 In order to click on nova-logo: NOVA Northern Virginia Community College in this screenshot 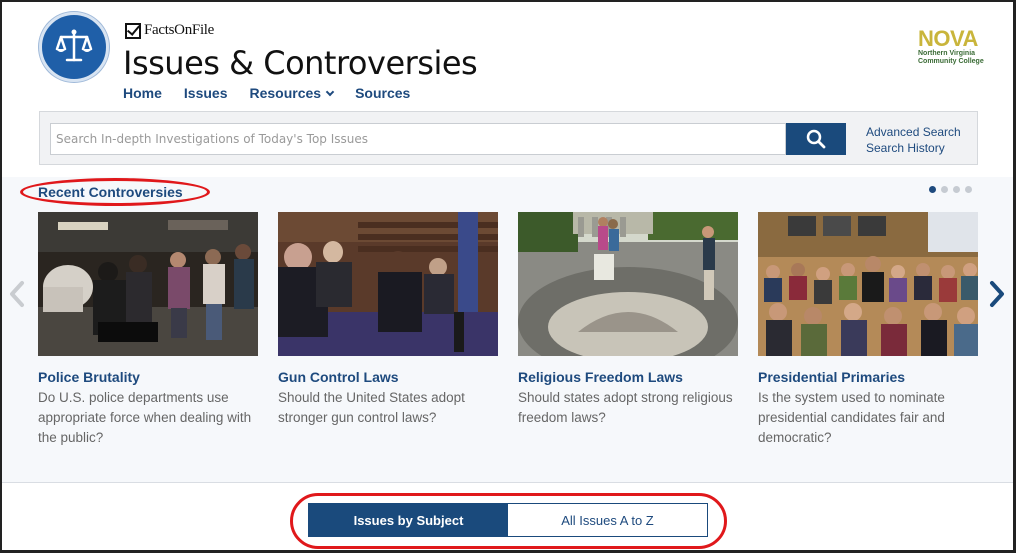, I will do `click(951, 47)`.